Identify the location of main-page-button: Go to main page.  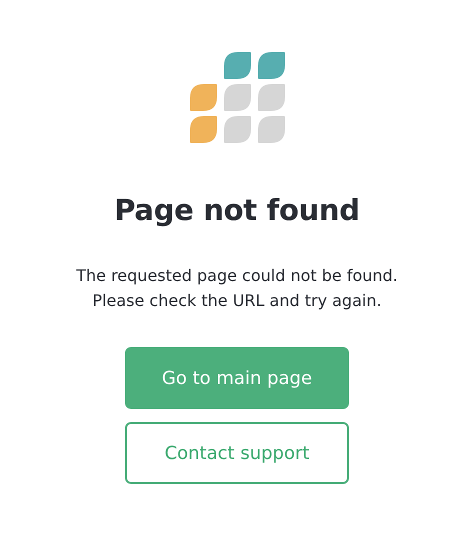
(237, 378).